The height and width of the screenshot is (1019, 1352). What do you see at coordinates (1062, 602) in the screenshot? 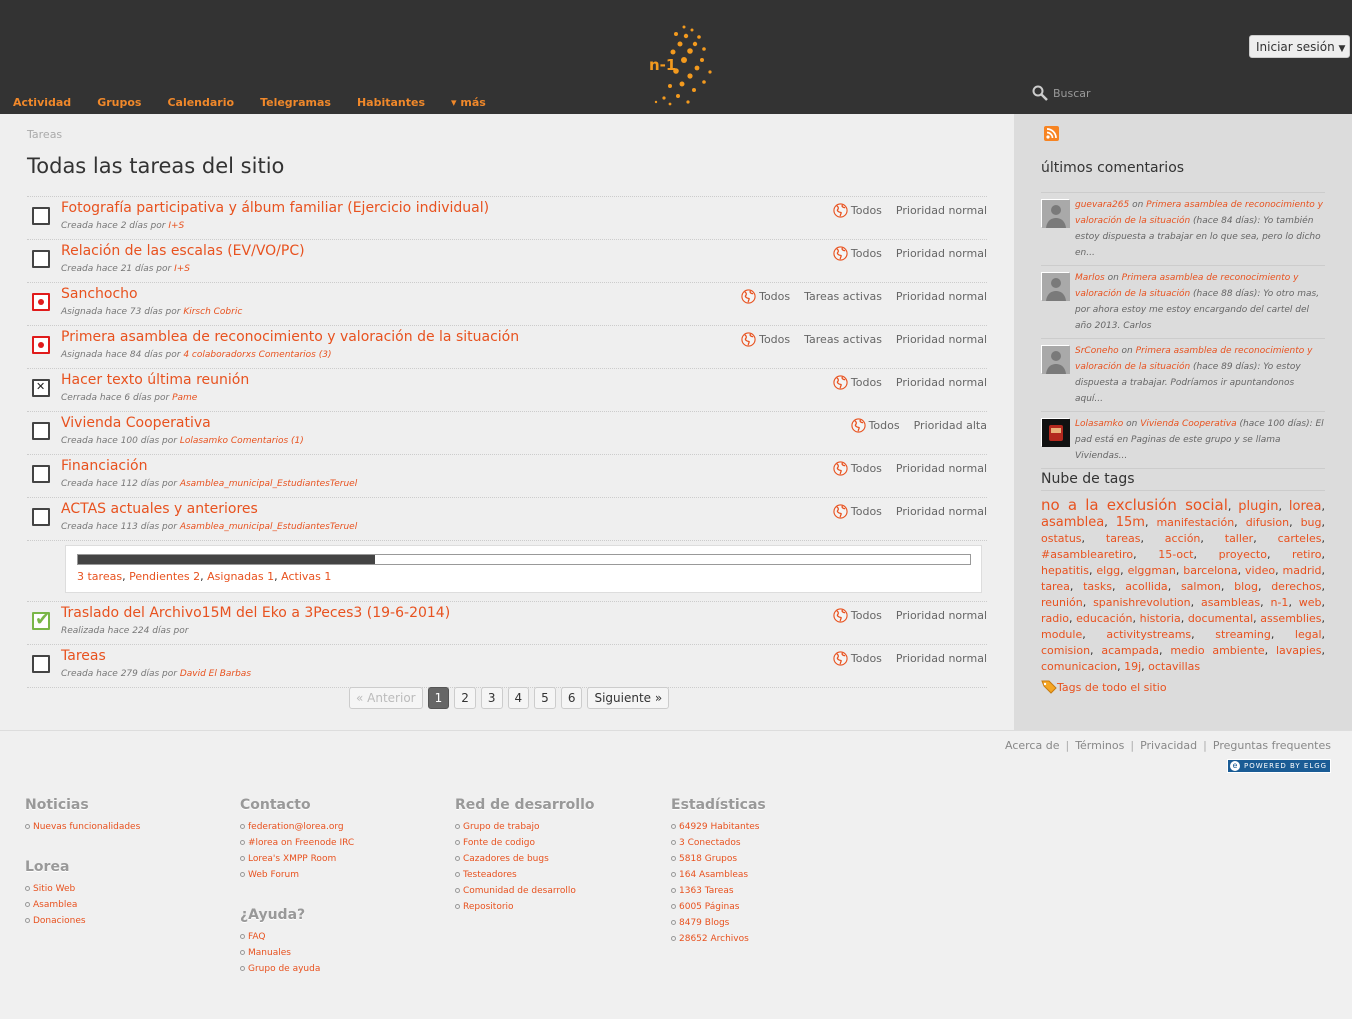
I see `tag-link: reunión` at bounding box center [1062, 602].